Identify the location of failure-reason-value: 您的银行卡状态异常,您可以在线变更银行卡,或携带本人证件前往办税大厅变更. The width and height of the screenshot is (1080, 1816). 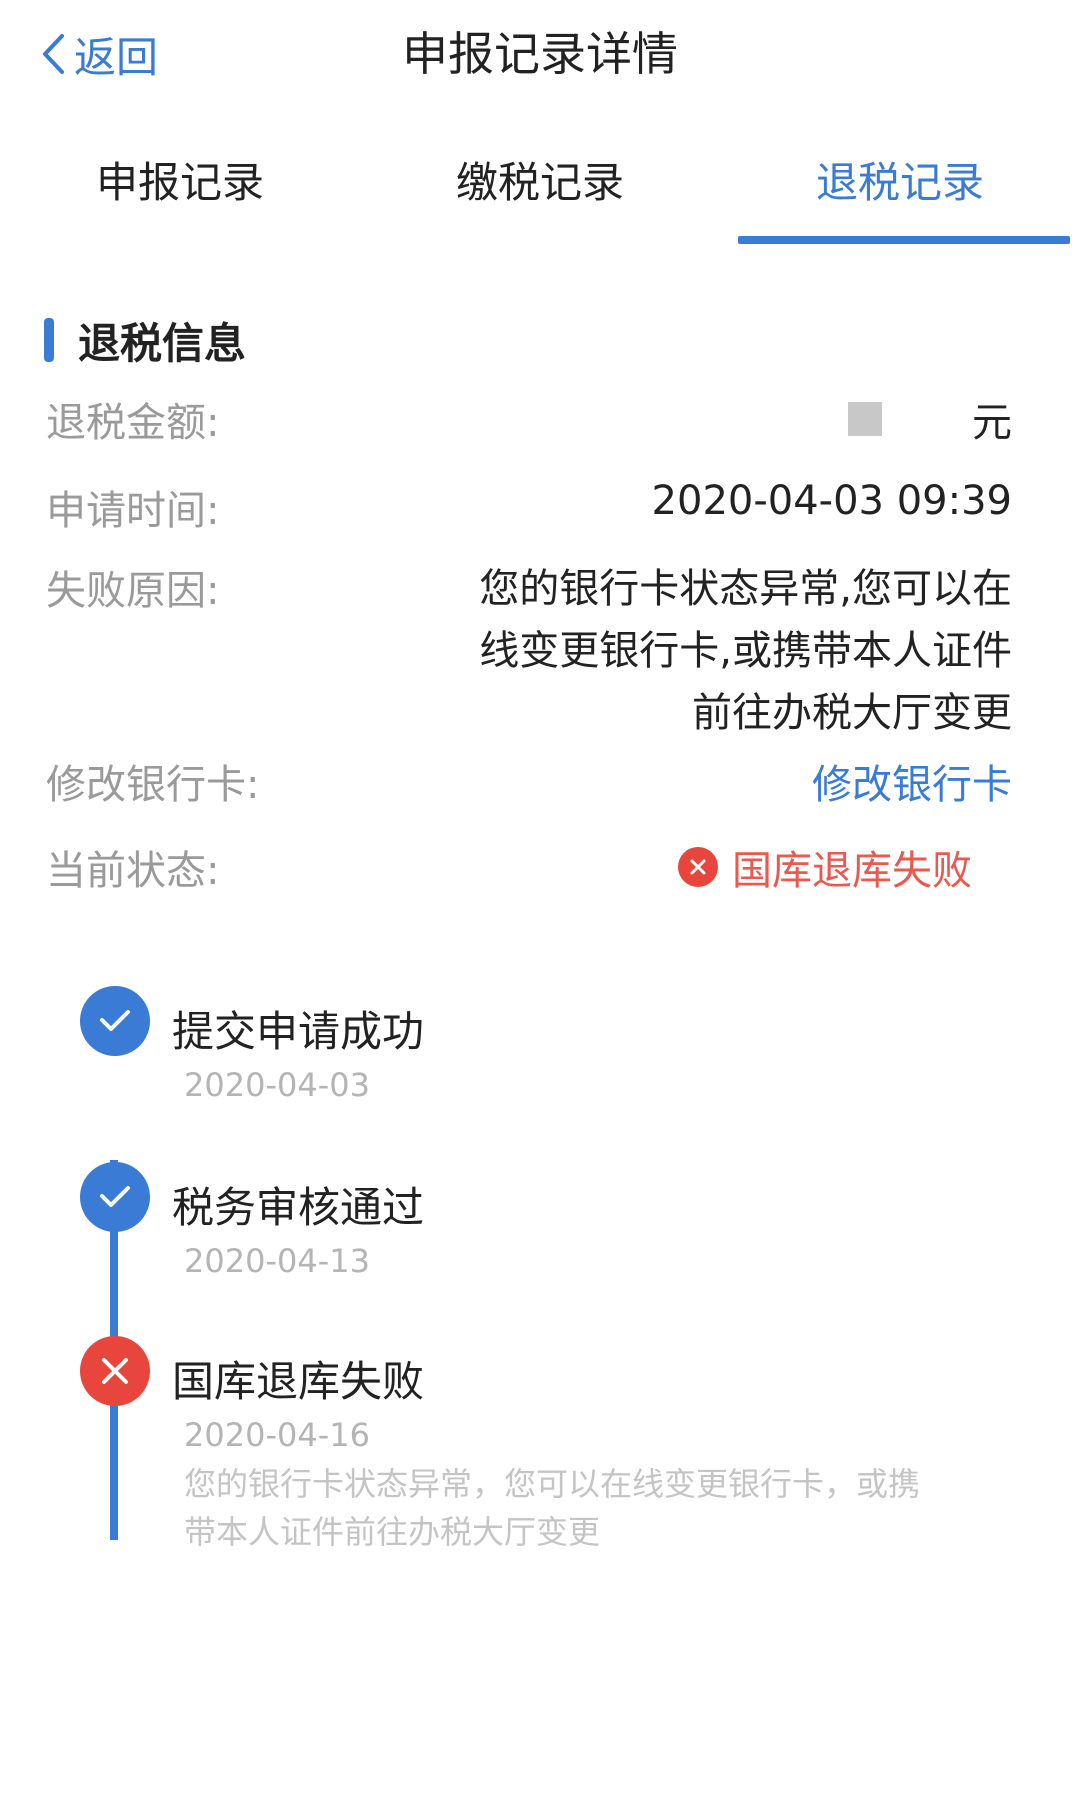
(745, 651).